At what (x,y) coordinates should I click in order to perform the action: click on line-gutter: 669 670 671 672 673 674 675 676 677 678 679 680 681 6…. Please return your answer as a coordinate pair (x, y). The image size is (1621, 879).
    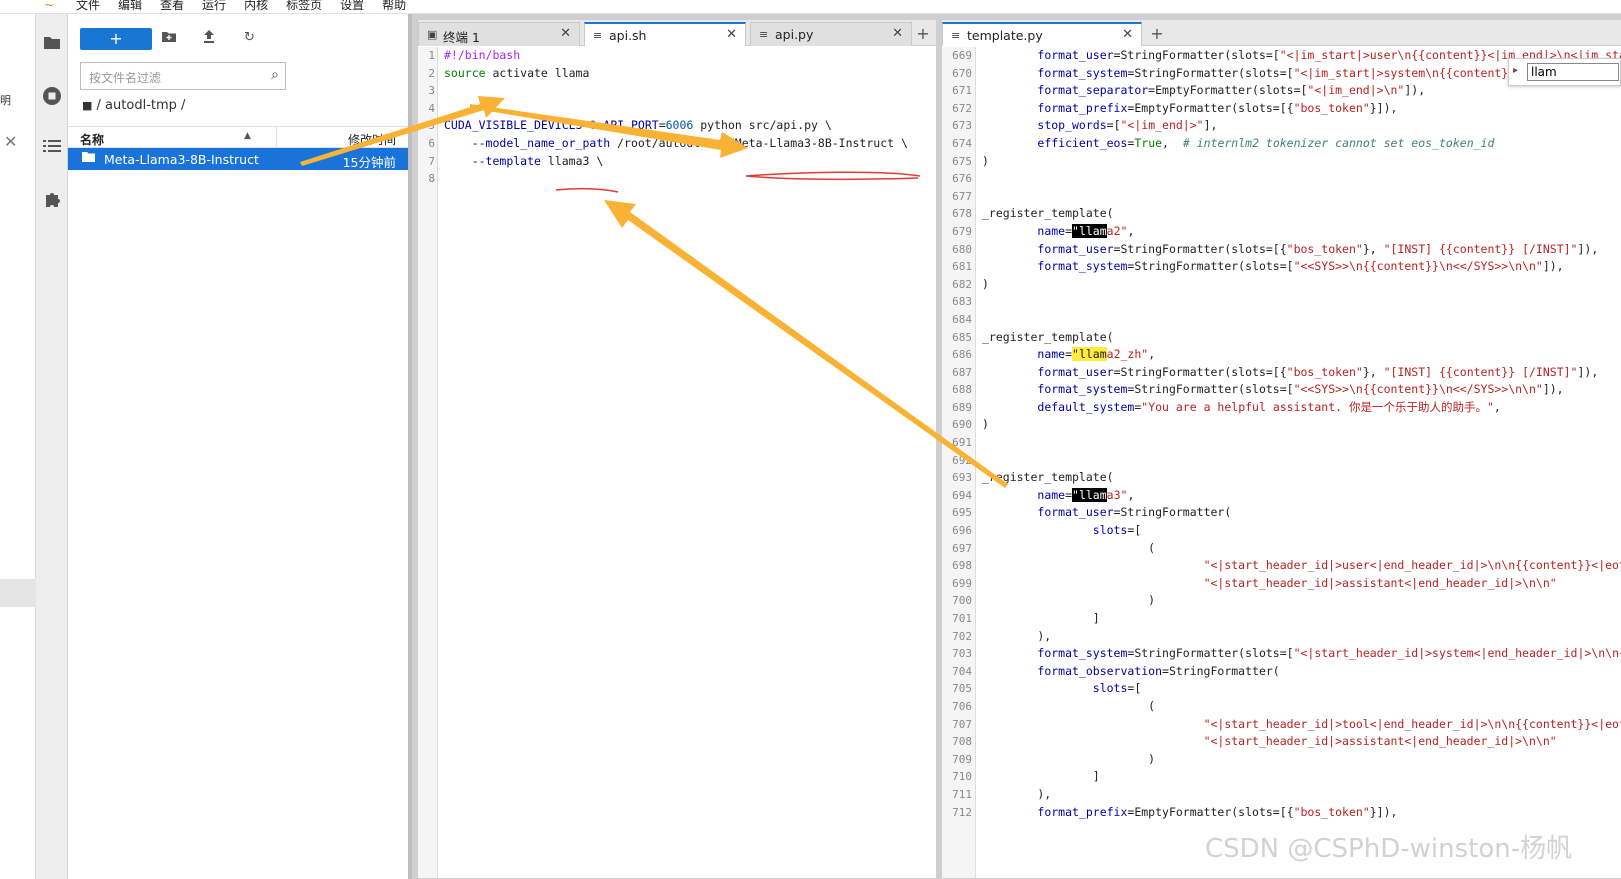
    Looking at the image, I should click on (959, 462).